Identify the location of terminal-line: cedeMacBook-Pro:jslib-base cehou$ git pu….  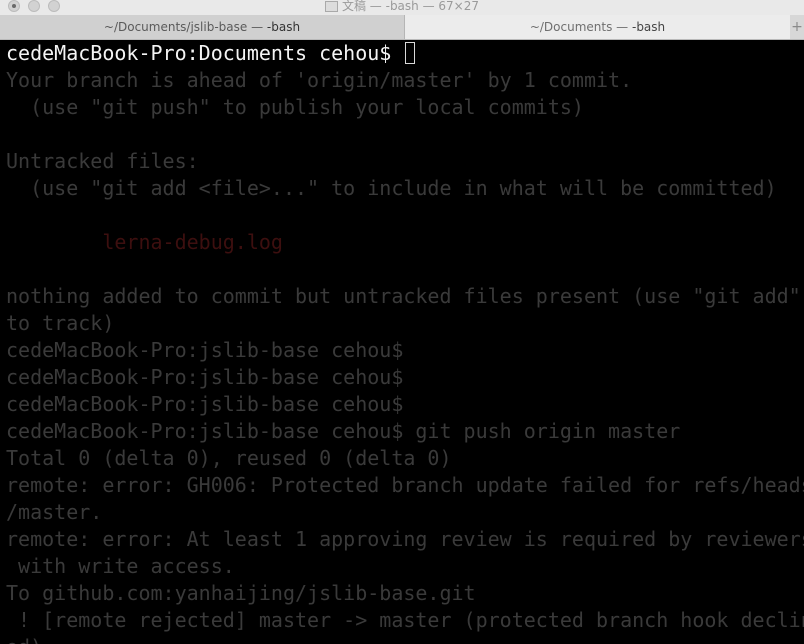
(343, 431).